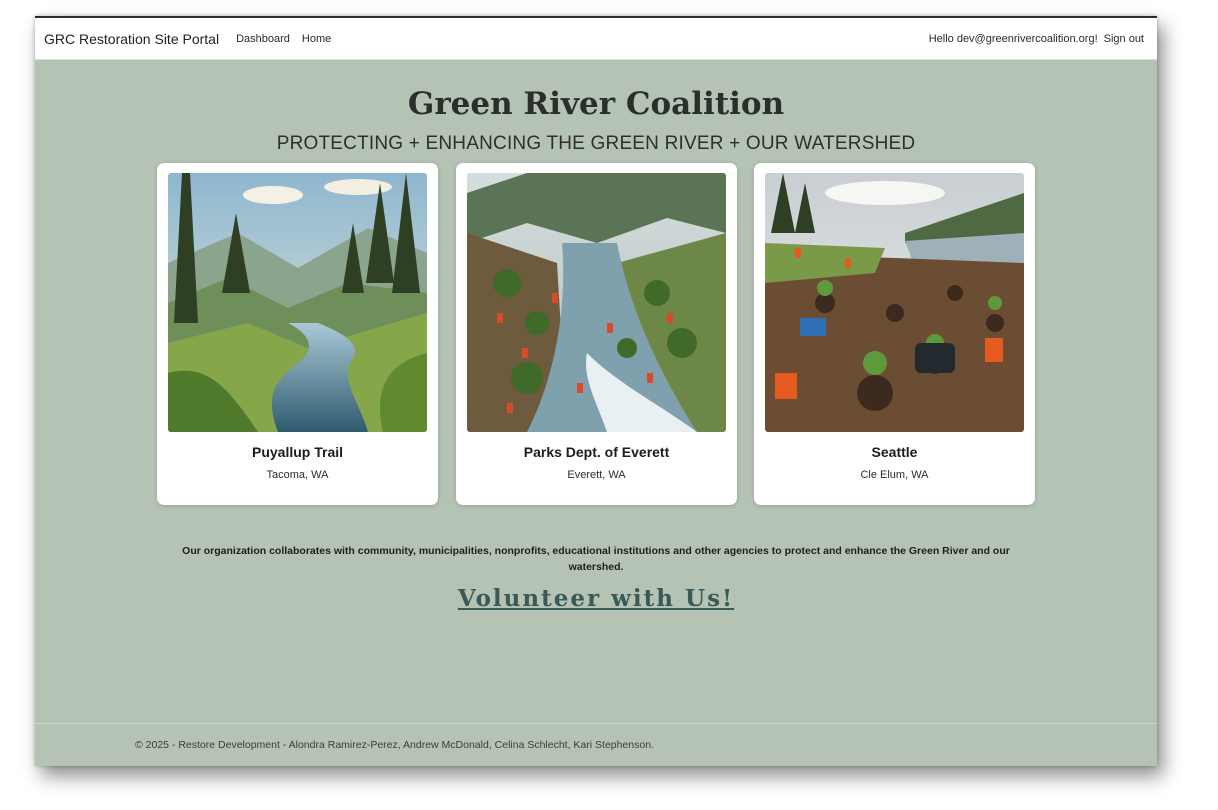 Image resolution: width=1218 pixels, height=810 pixels. I want to click on site-location: Cle Elum, WA, so click(894, 475).